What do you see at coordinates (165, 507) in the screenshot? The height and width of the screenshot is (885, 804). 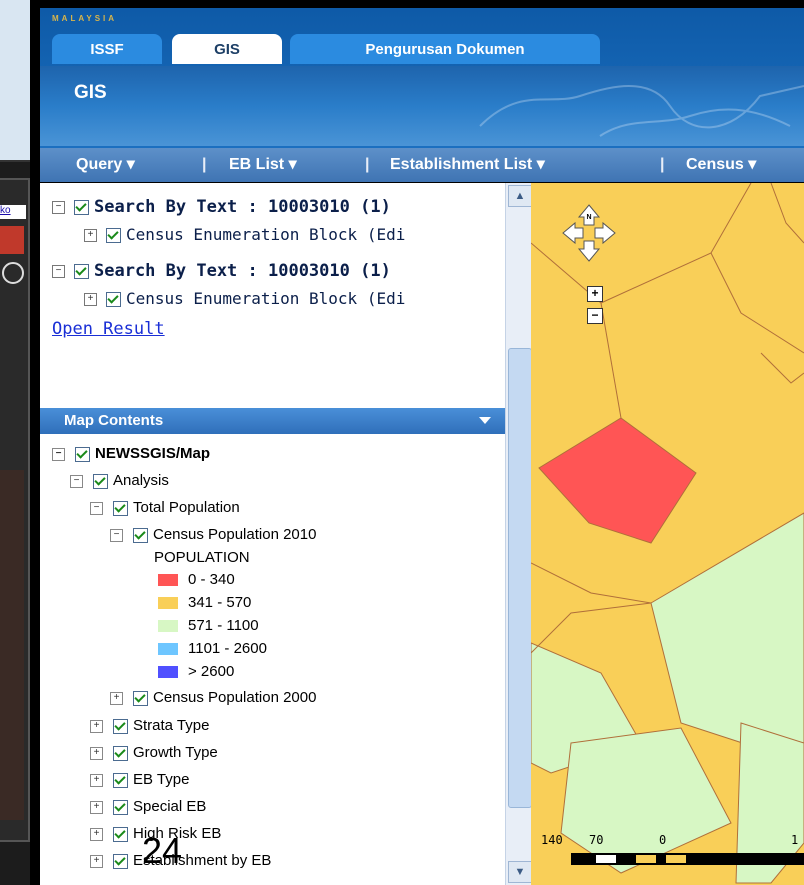 I see `tree-node-total-population: − Total Population` at bounding box center [165, 507].